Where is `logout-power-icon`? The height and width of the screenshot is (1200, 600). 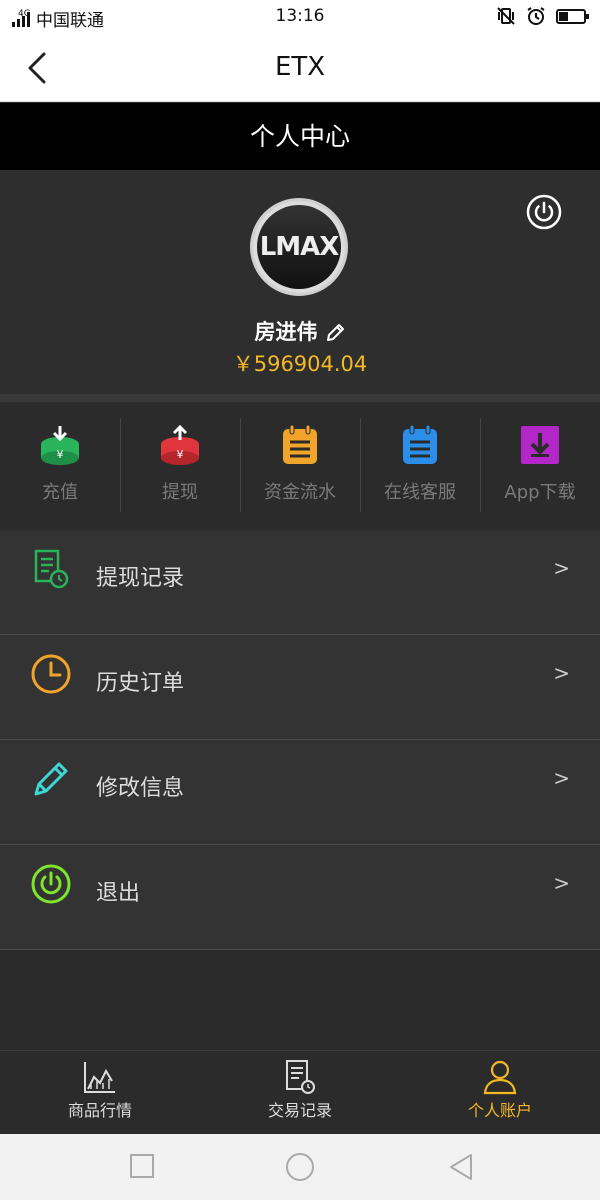
logout-power-icon is located at coordinates (544, 212).